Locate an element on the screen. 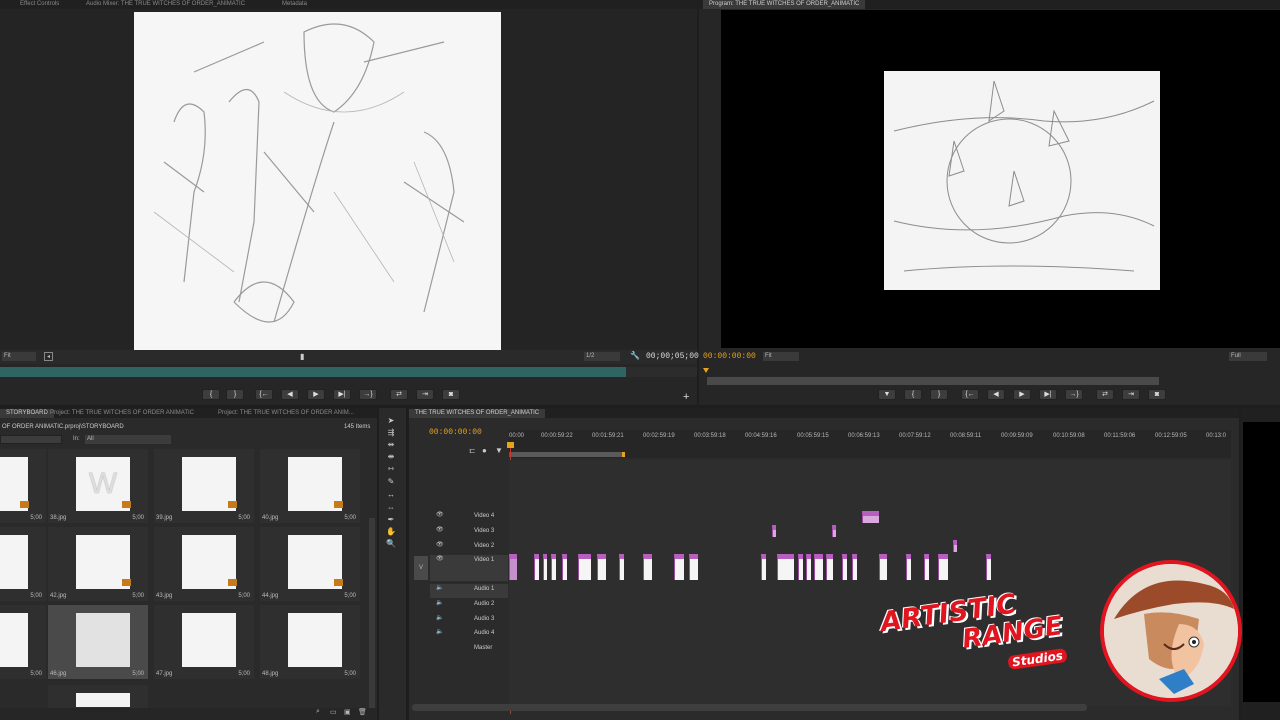 The image size is (1280, 720). source-fit-select: Fit is located at coordinates (19, 356).